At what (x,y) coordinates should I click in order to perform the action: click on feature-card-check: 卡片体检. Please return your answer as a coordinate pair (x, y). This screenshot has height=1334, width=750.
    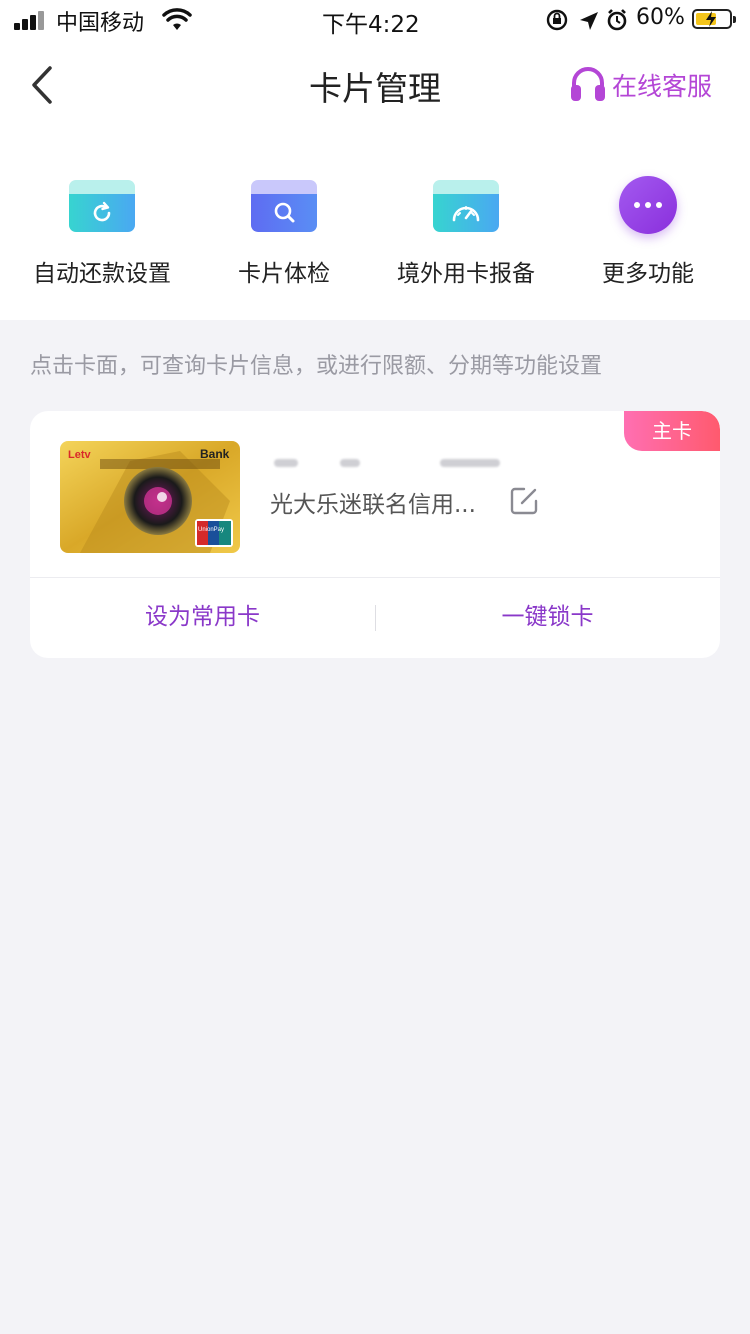
    Looking at the image, I should click on (284, 229).